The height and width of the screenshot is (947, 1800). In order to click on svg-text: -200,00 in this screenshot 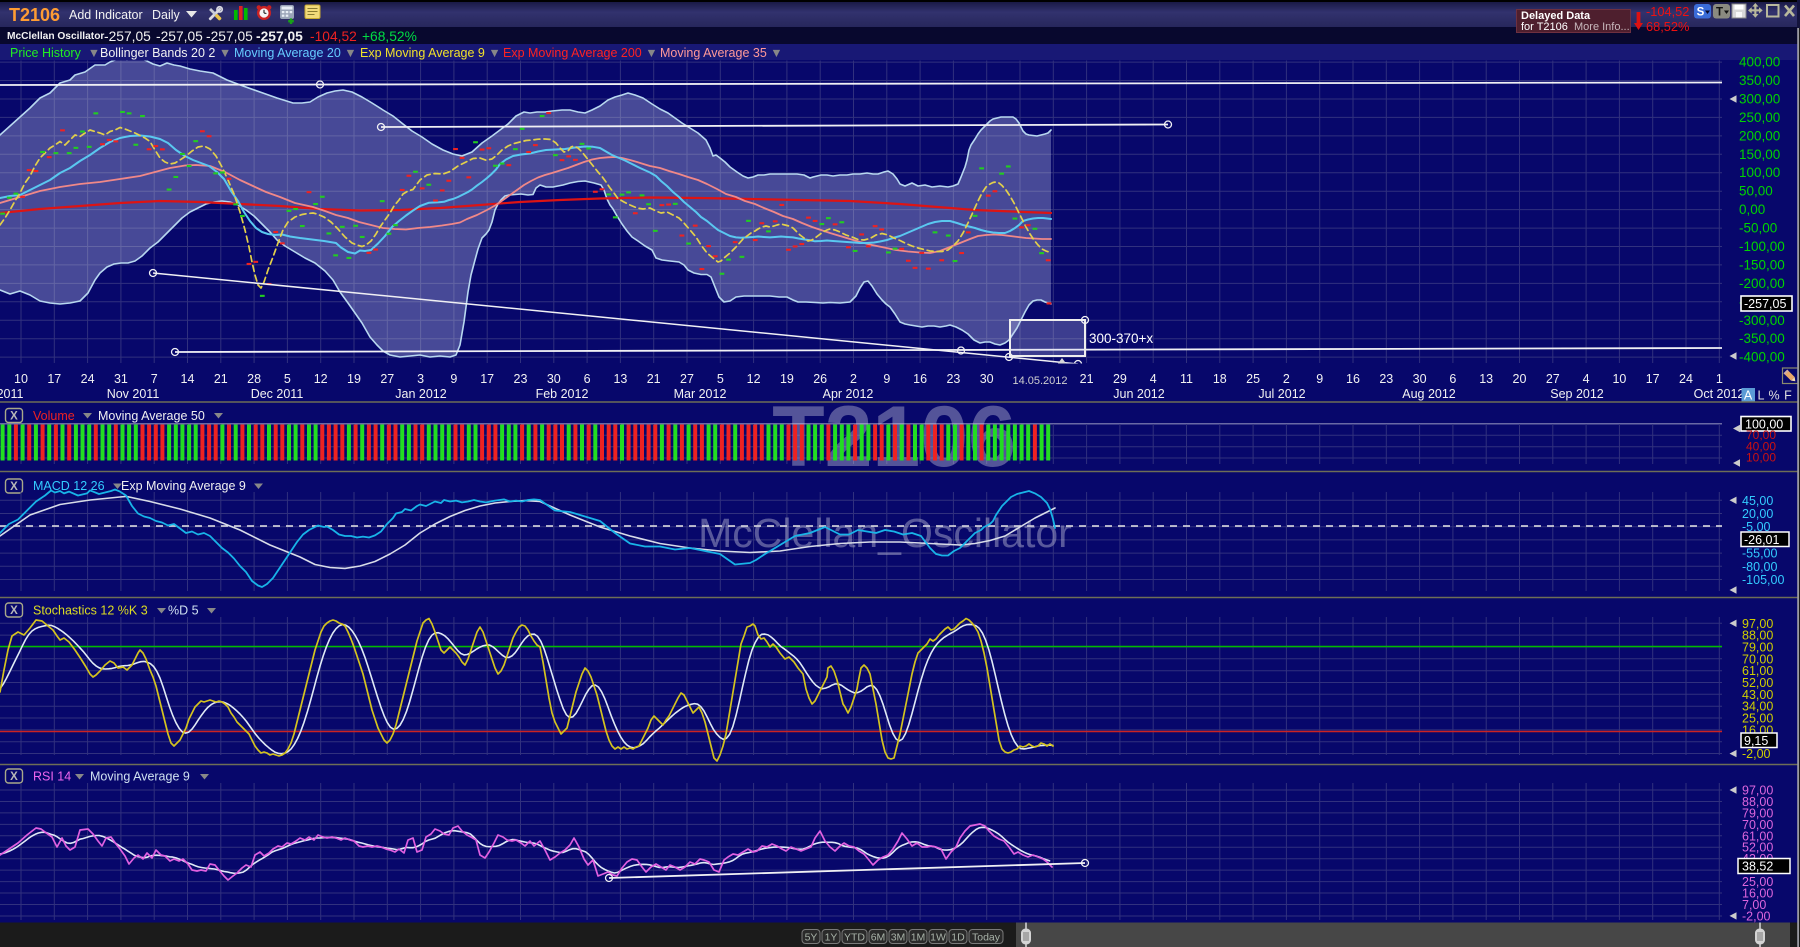, I will do `click(1762, 283)`.